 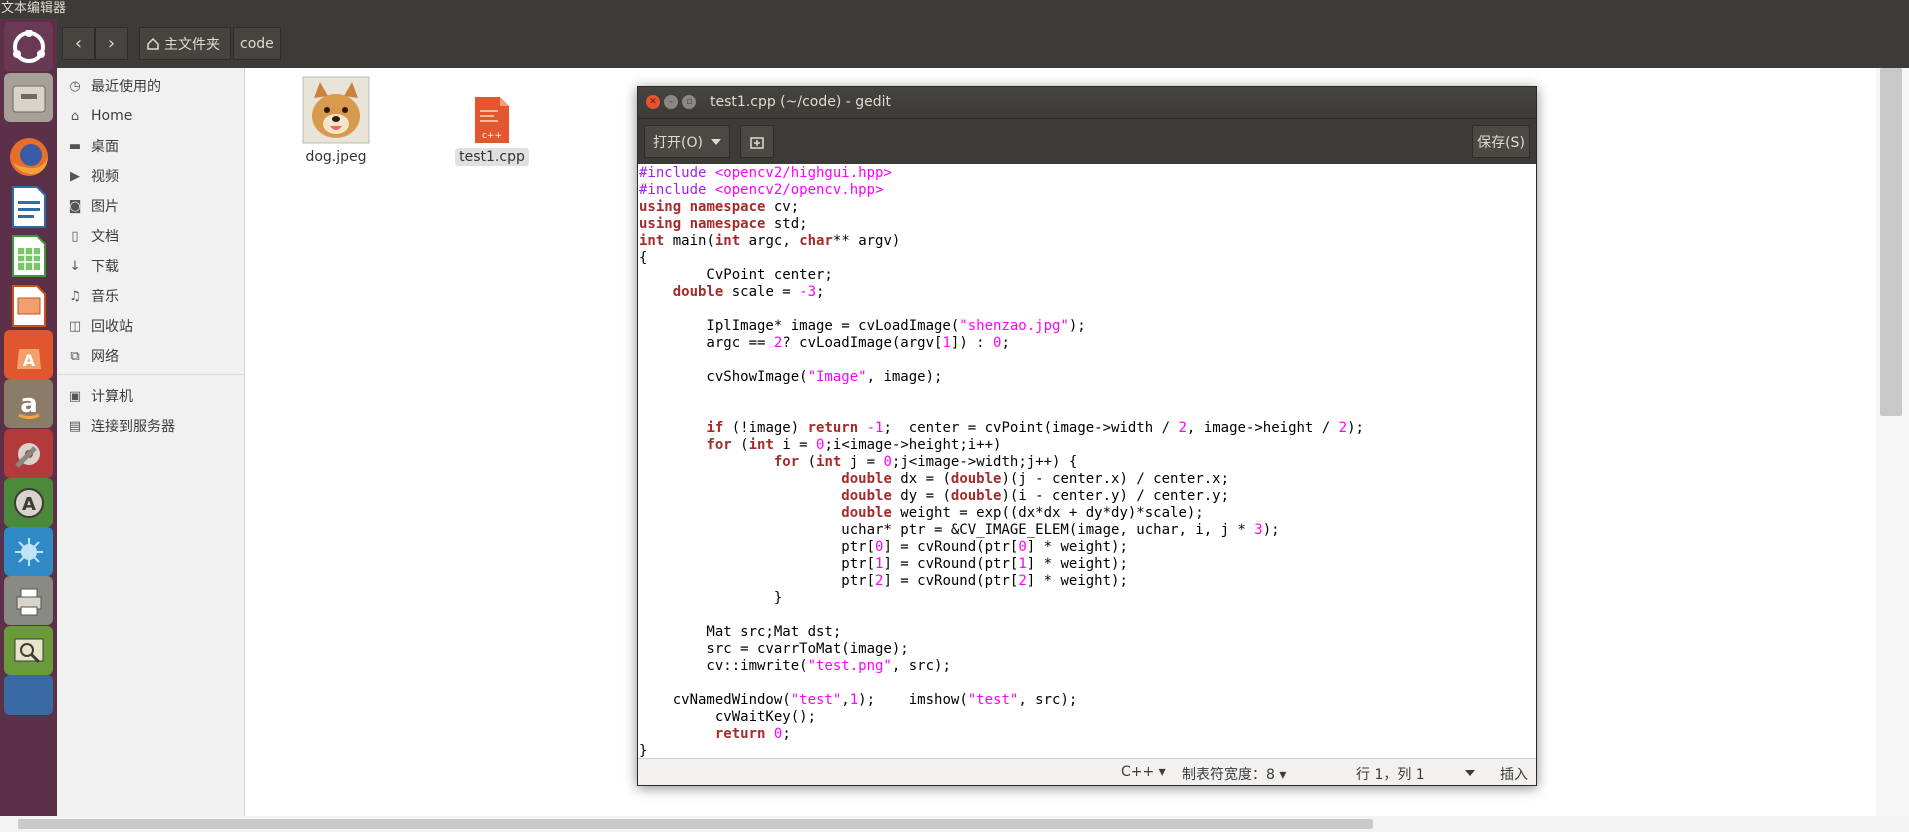 I want to click on sidebar-item-computer: ▣ 计算机, so click(x=100, y=396).